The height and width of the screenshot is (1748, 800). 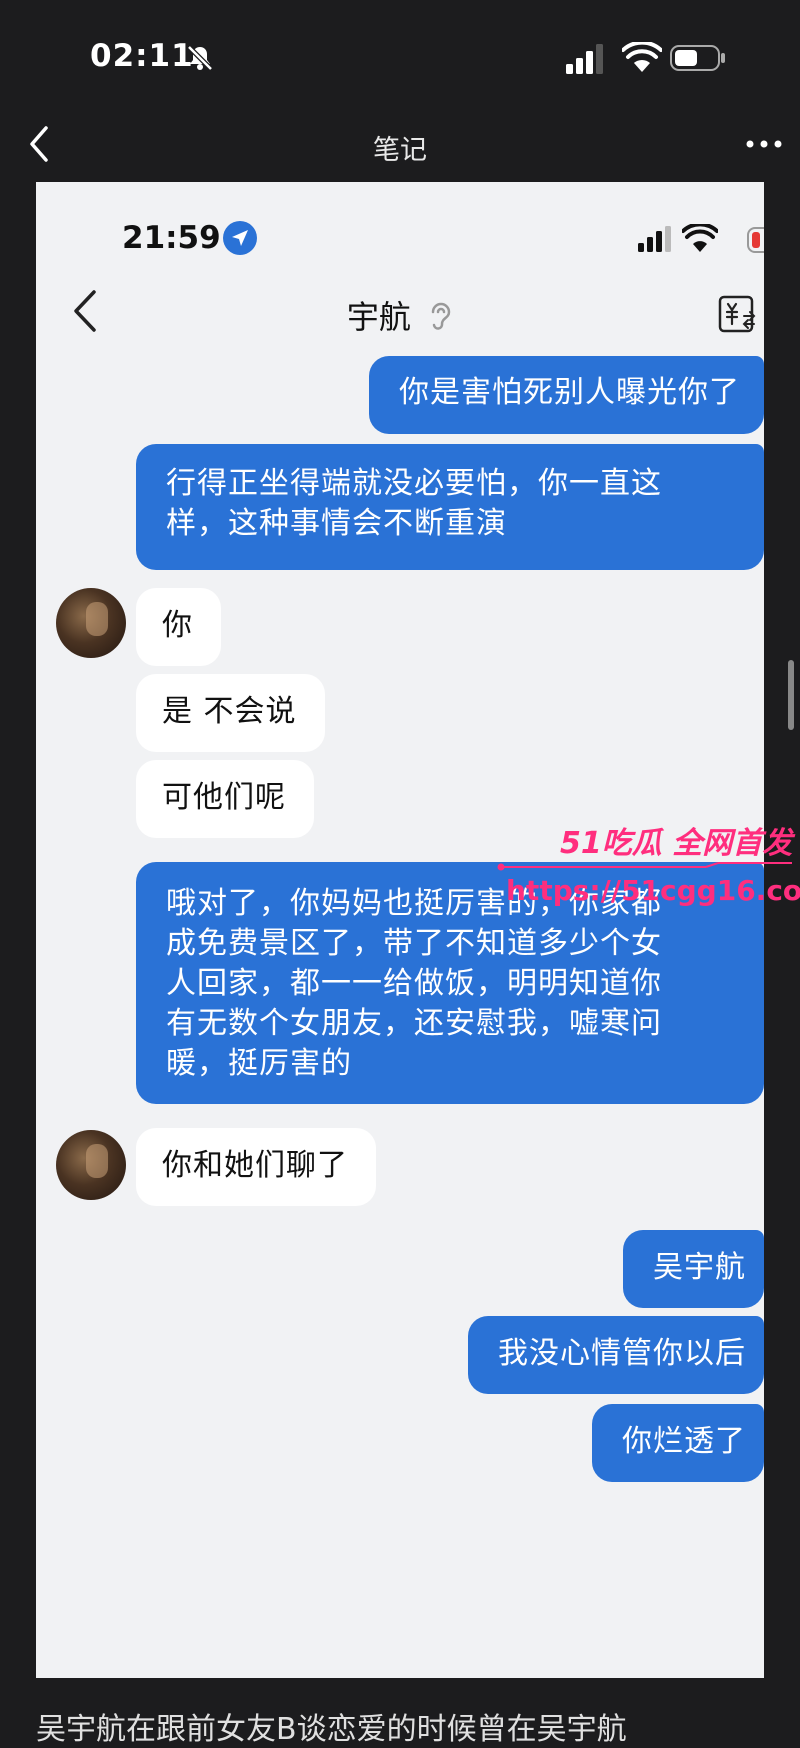 What do you see at coordinates (414, 1023) in the screenshot?
I see `message-text: 有无数个女朋友，还安慰我，嘘寒问` at bounding box center [414, 1023].